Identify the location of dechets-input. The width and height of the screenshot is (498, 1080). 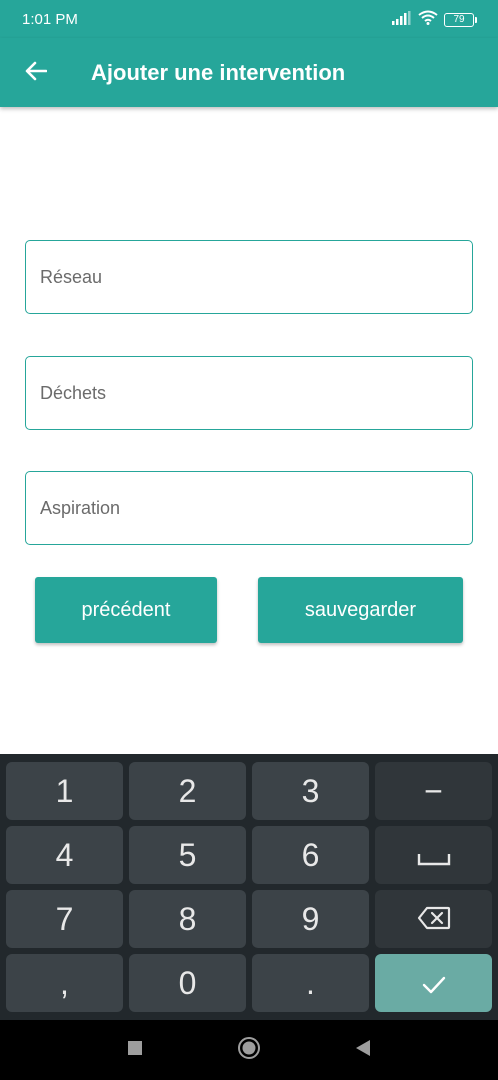
(249, 393).